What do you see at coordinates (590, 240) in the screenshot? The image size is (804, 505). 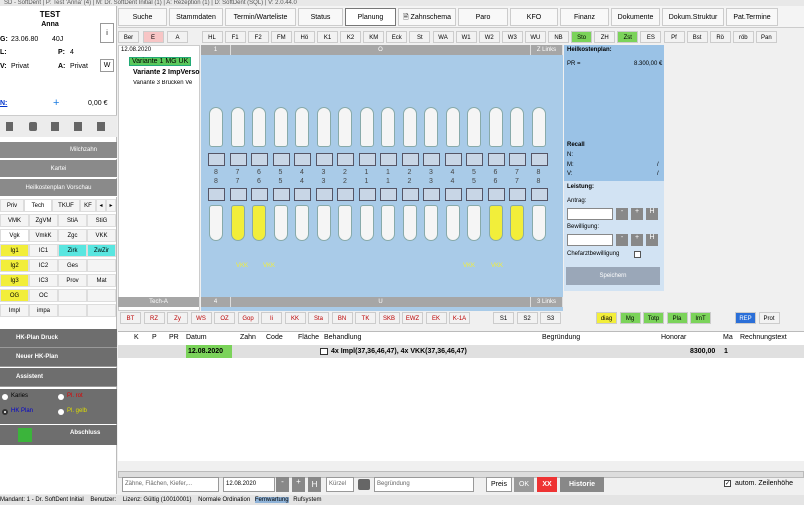 I see `bewilligung-date-input` at bounding box center [590, 240].